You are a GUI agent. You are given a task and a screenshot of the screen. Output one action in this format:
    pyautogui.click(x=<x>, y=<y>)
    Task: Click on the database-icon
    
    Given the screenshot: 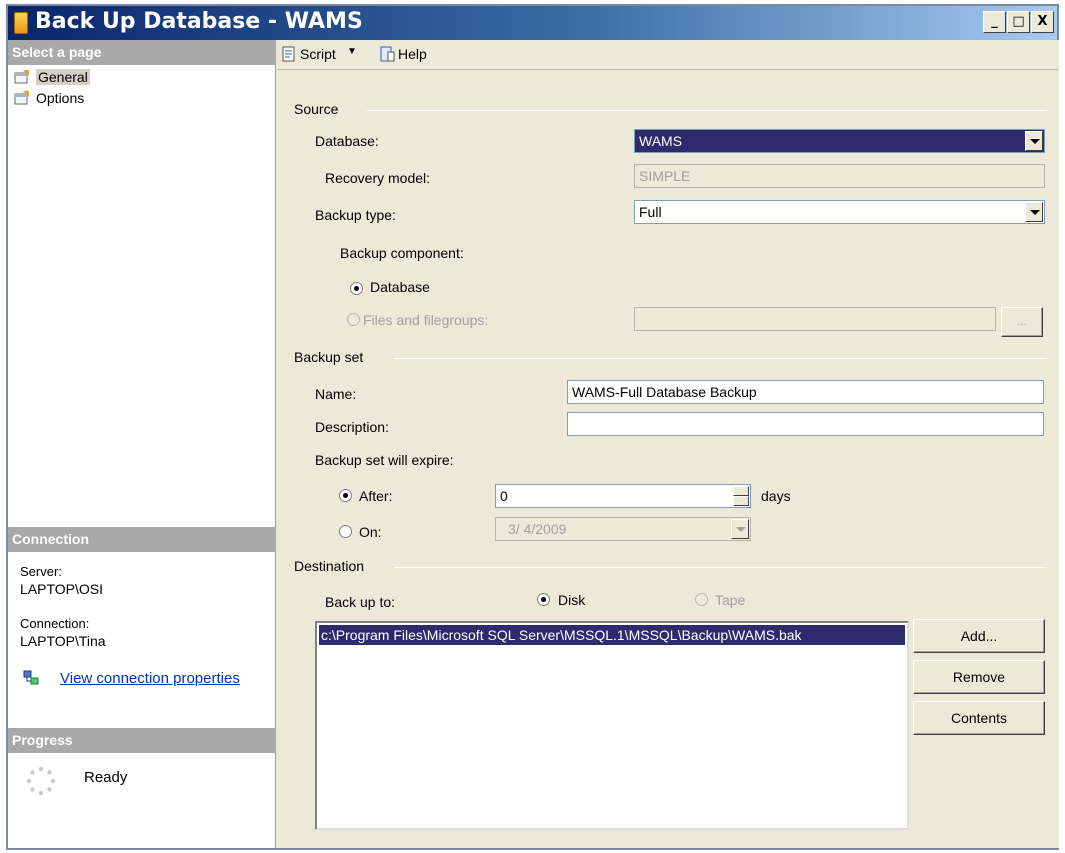 What is the action you would take?
    pyautogui.click(x=21, y=23)
    